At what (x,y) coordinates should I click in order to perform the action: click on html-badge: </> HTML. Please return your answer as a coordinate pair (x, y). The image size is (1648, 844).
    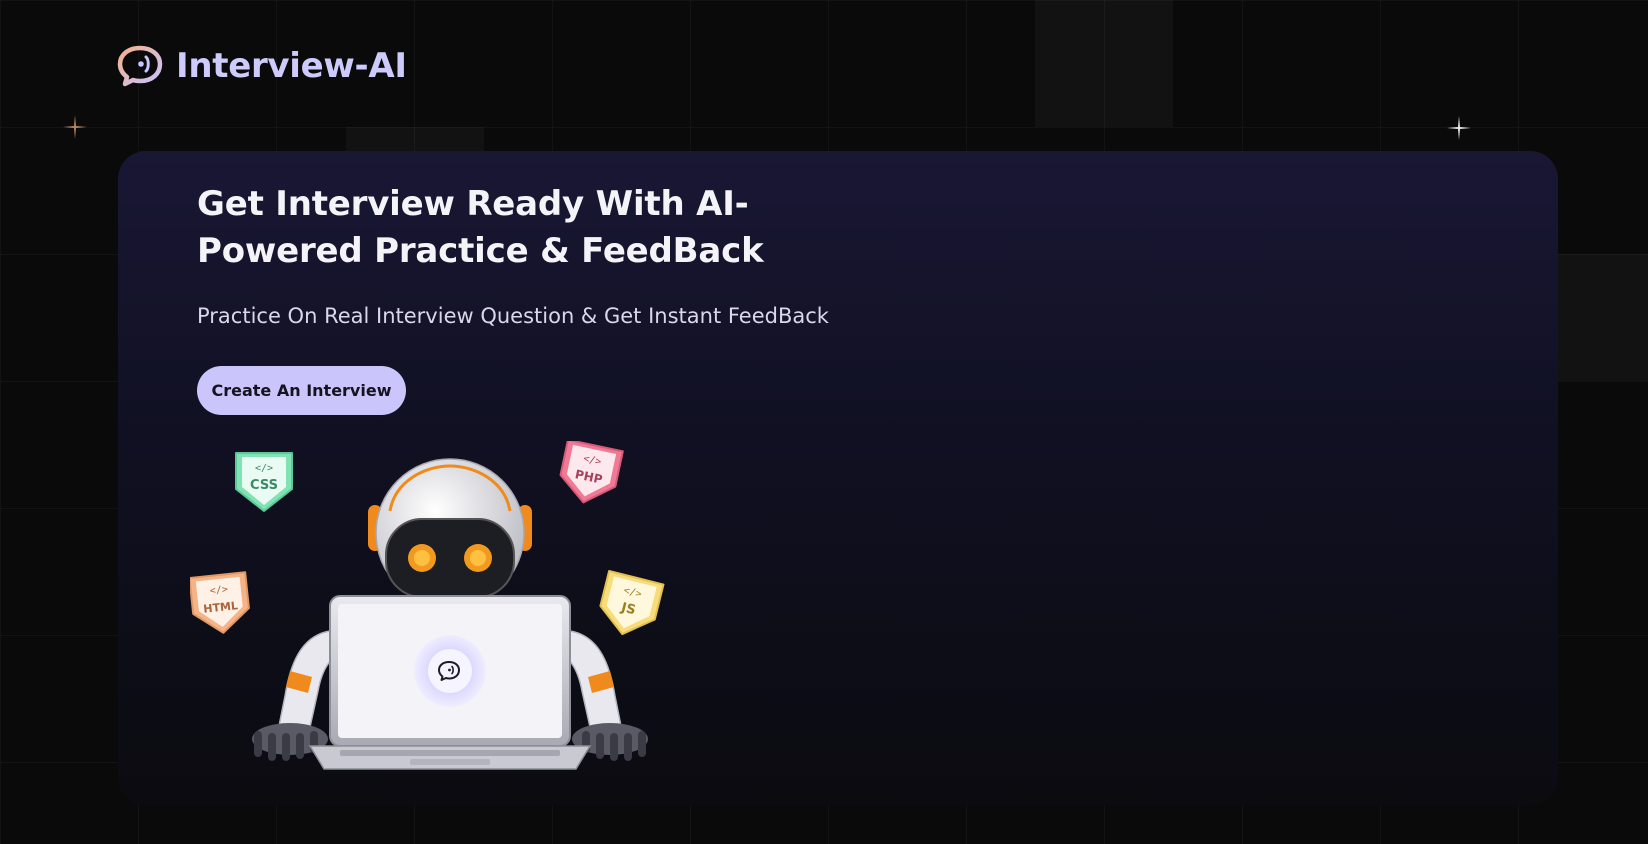
    Looking at the image, I should click on (220, 602).